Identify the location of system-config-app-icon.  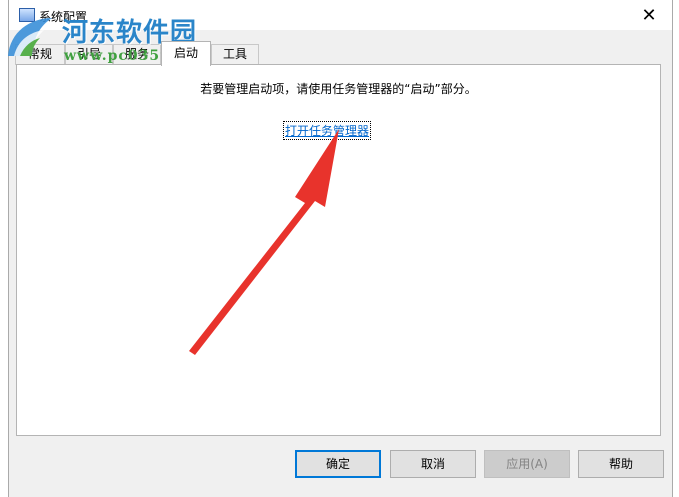
(27, 15).